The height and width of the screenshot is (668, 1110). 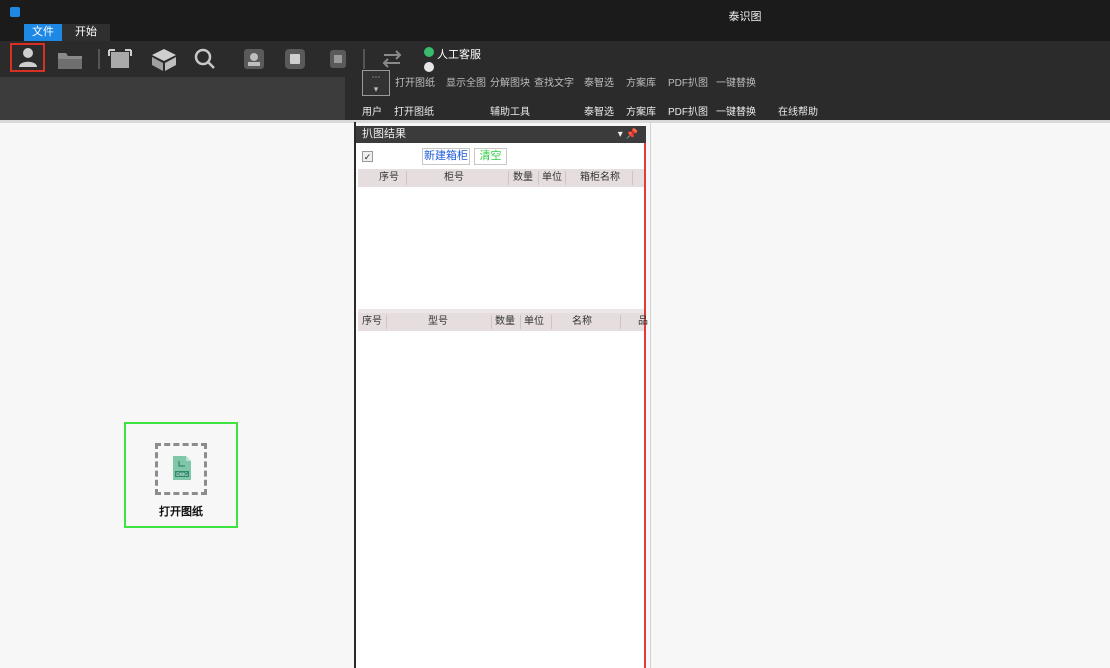 I want to click on ribbon-divider, so click(x=555, y=121).